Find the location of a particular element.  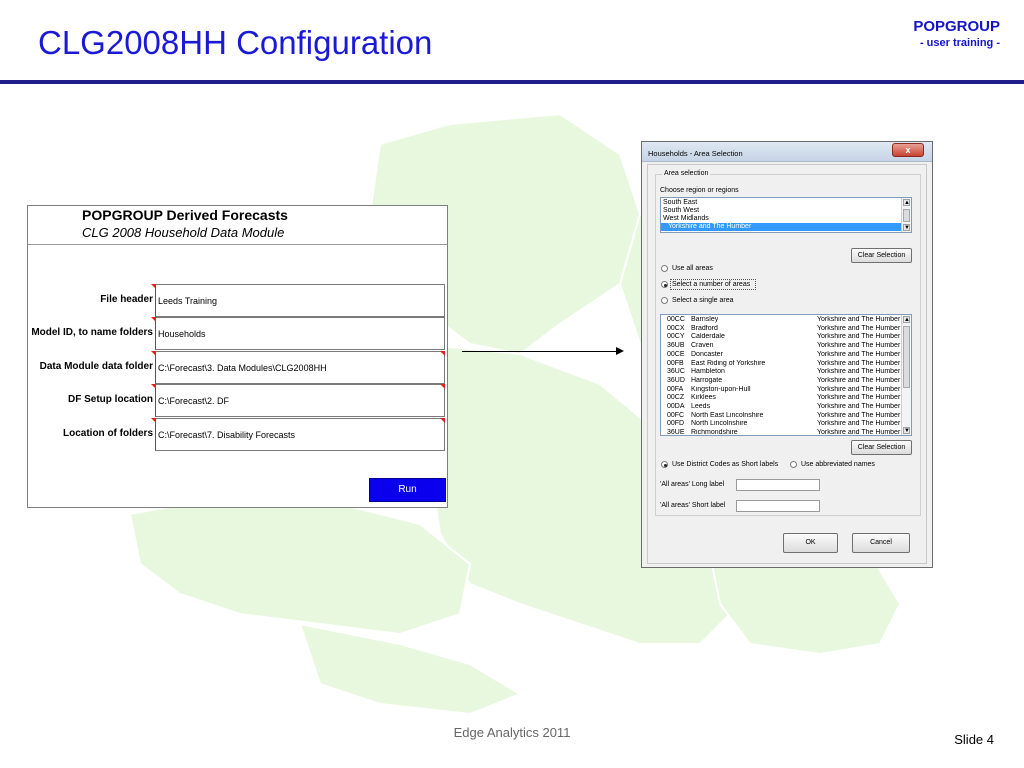

region-scrollbar: ▲ ▼ is located at coordinates (906, 215).